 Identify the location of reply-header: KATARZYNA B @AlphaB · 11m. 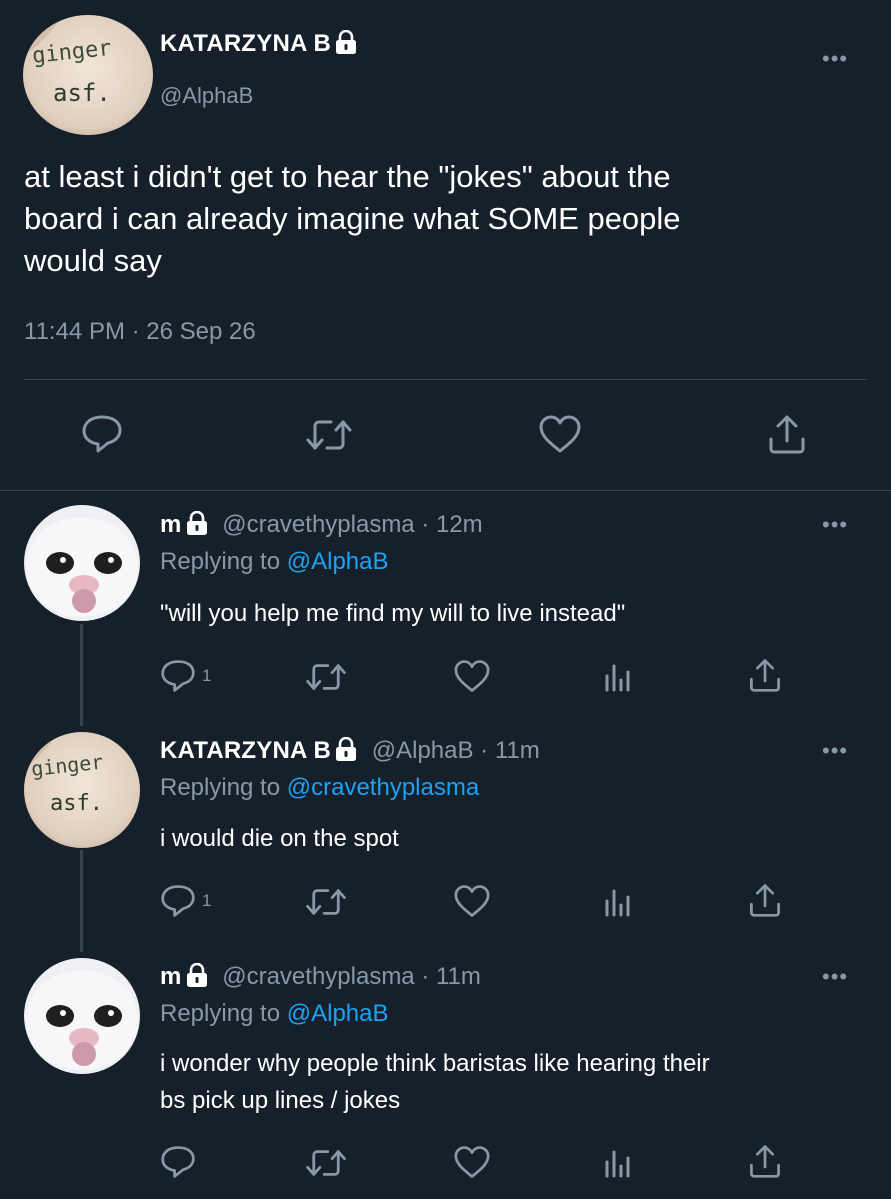
(350, 751).